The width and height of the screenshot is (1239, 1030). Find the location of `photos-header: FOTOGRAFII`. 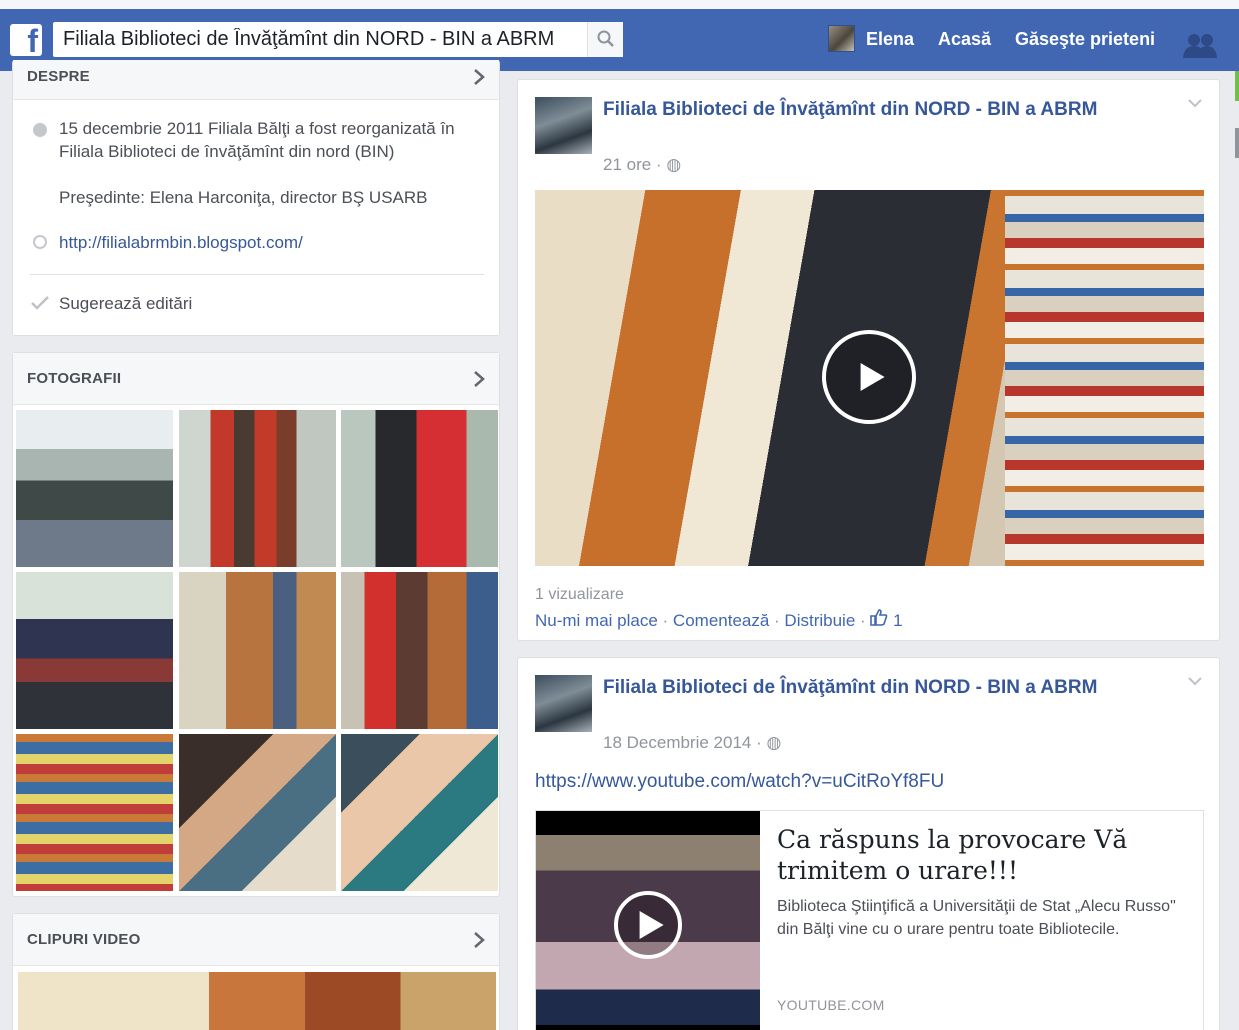

photos-header: FOTOGRAFII is located at coordinates (256, 379).